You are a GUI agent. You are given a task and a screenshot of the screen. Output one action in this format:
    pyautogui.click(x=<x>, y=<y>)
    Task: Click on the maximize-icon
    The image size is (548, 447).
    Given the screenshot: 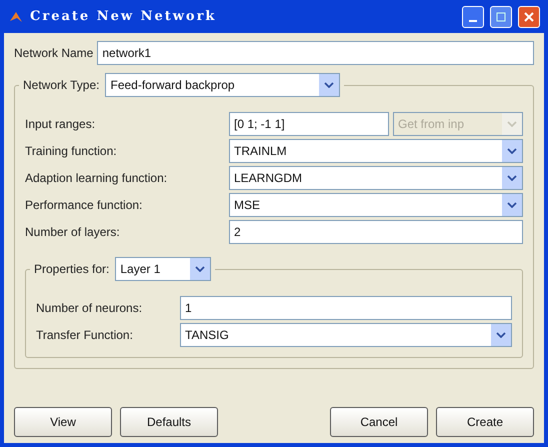 What is the action you would take?
    pyautogui.click(x=501, y=17)
    